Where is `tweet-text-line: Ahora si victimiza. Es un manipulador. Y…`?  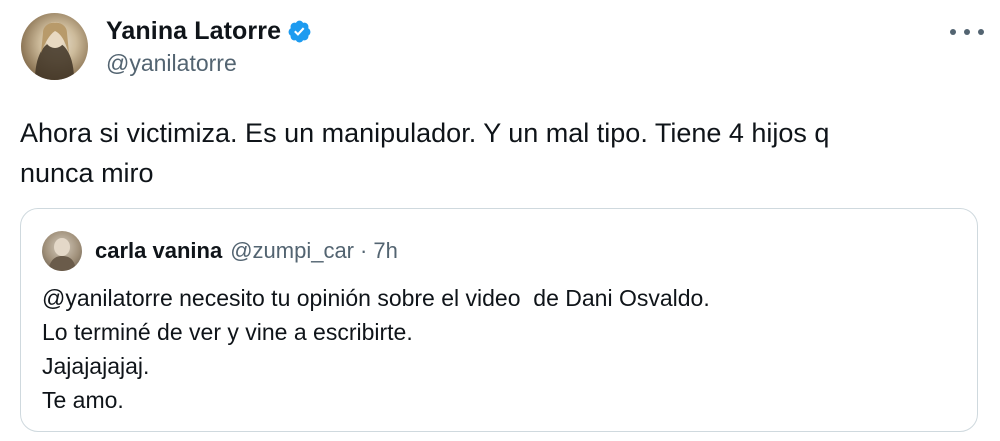 tweet-text-line: Ahora si victimiza. Es un manipulador. Y… is located at coordinates (425, 133).